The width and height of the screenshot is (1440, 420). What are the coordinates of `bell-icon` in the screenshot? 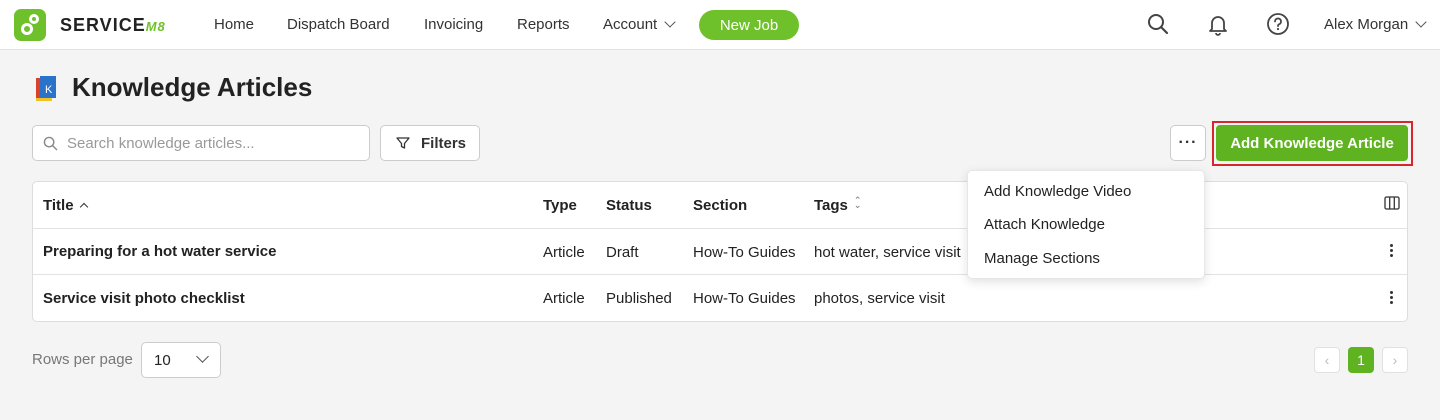 It's located at (1218, 24).